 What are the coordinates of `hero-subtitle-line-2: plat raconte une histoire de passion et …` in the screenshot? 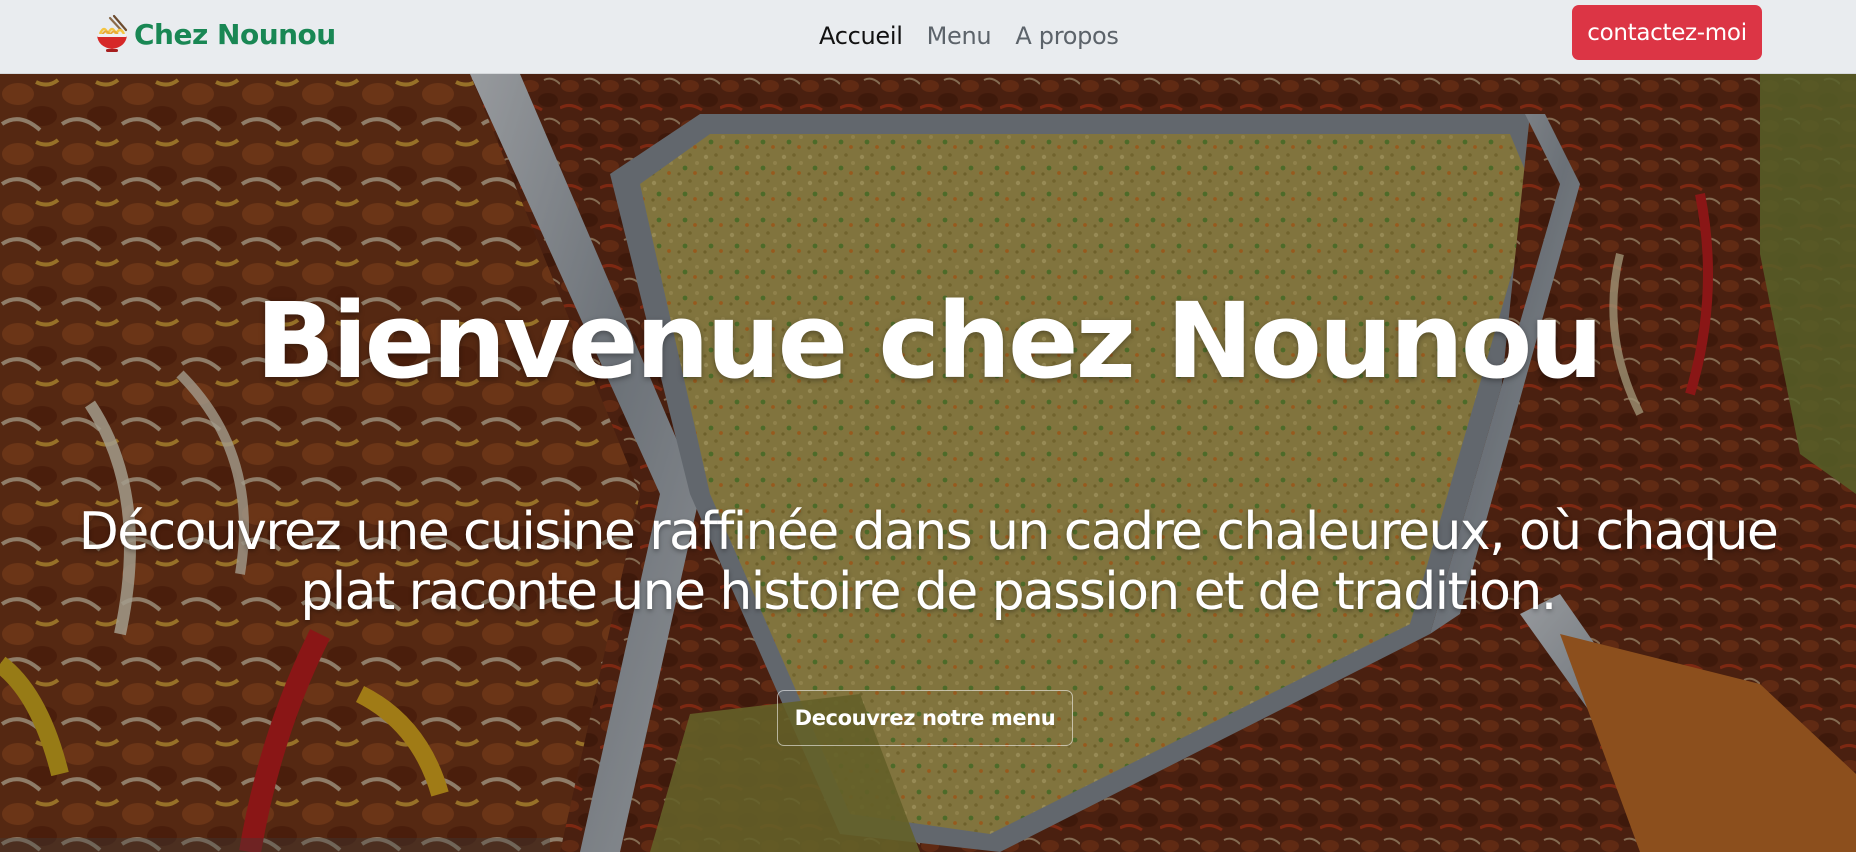 It's located at (928, 592).